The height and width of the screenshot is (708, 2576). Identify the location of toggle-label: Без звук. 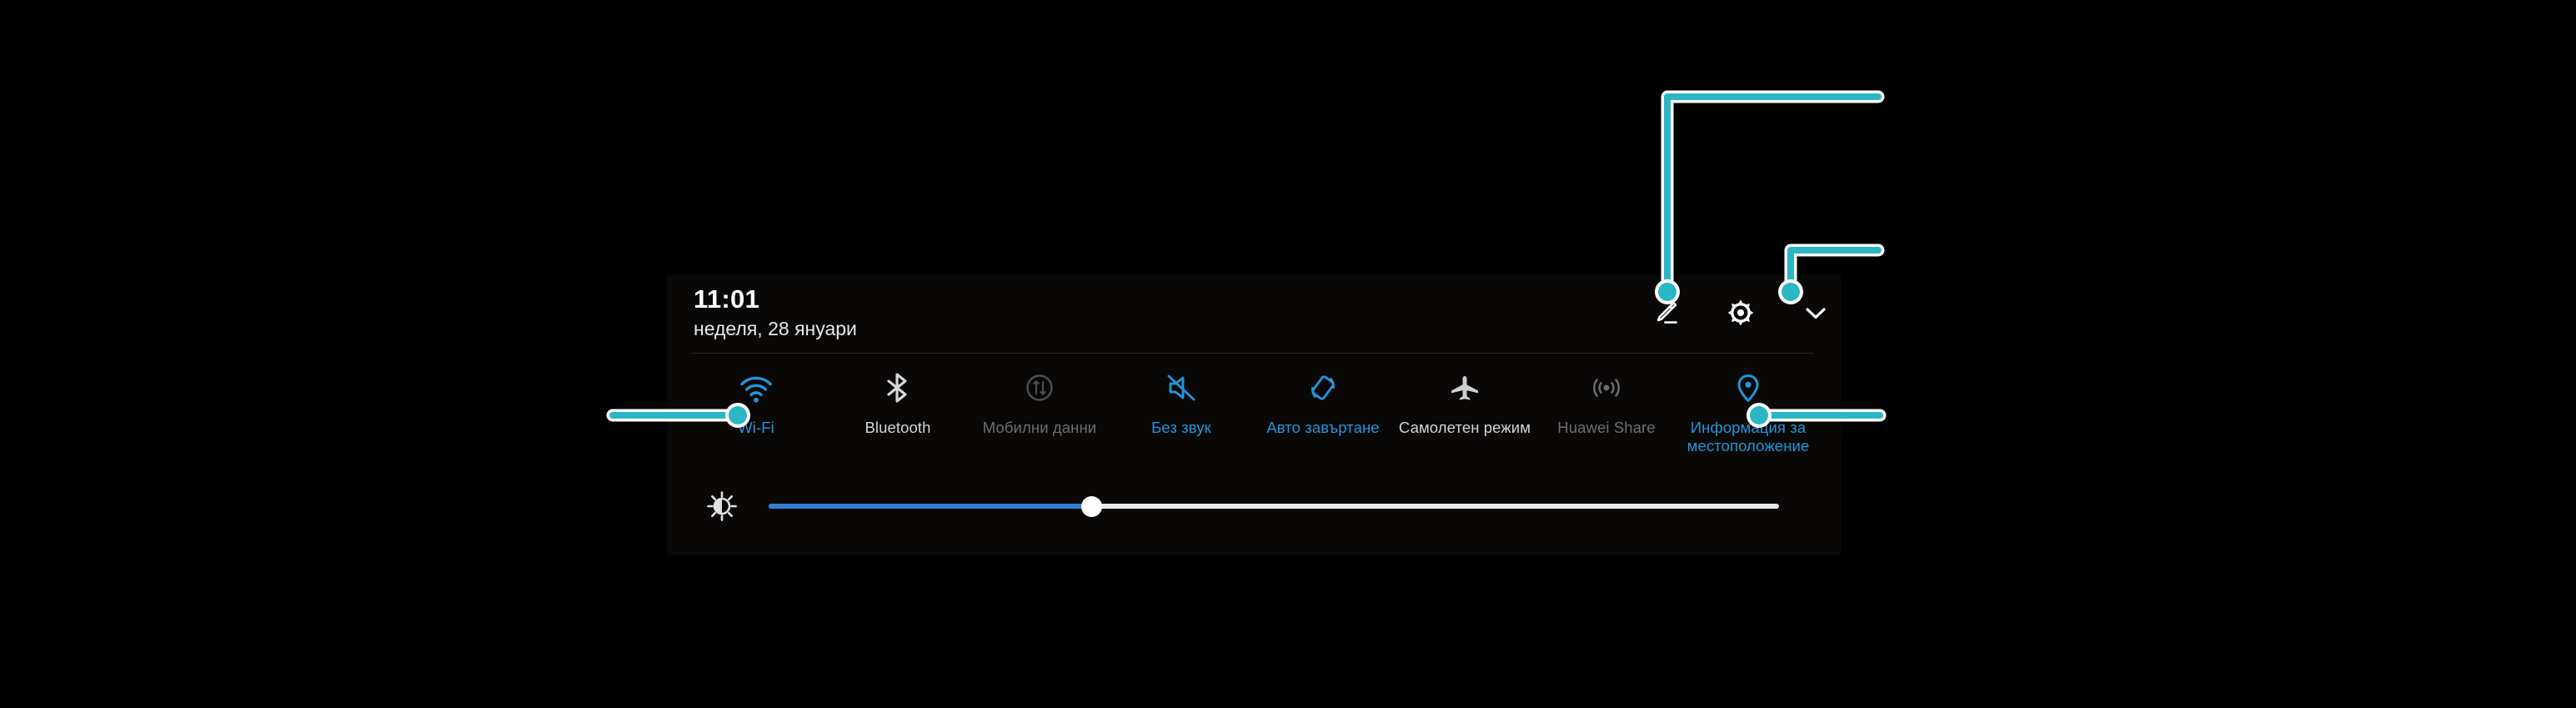
(1181, 427).